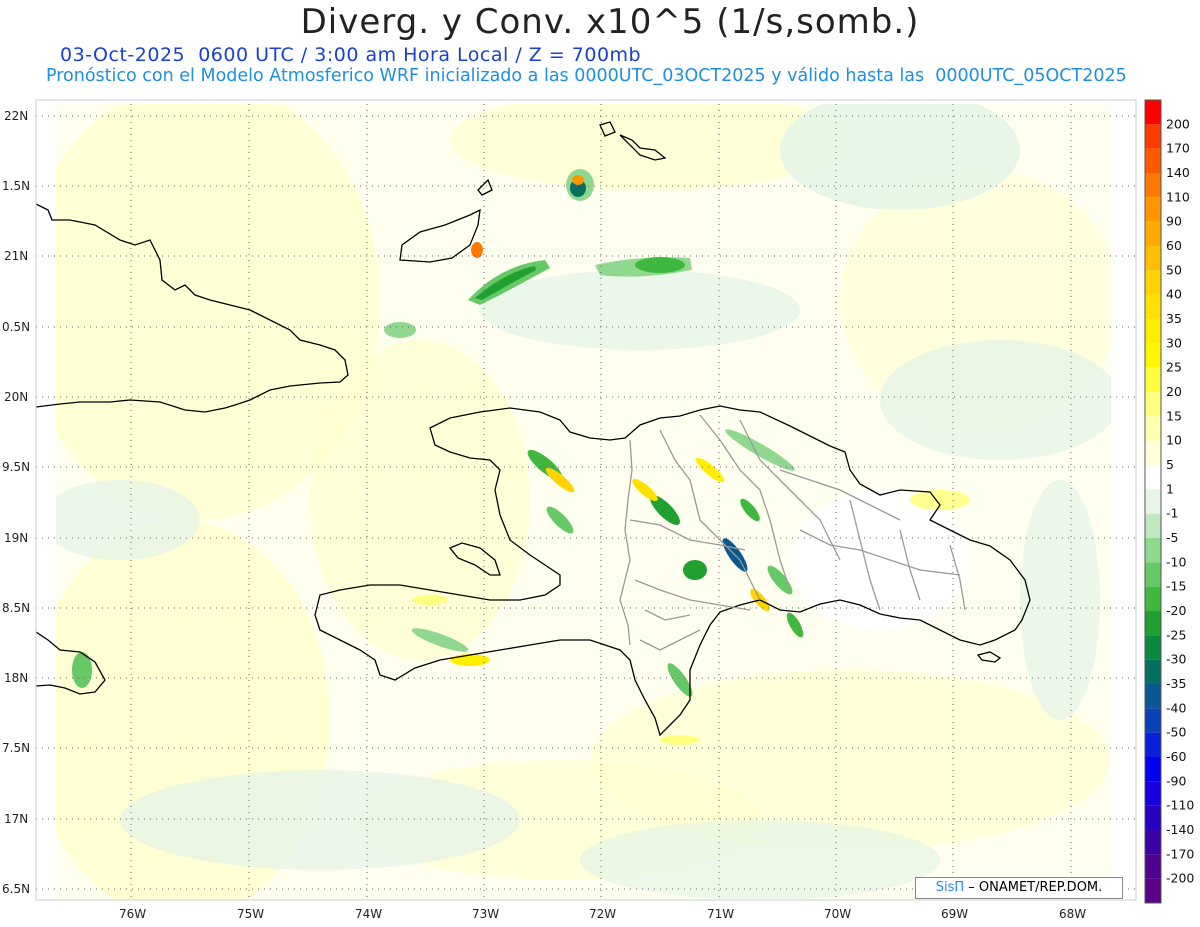 This screenshot has height=927, width=1200. I want to click on lon-label: 74W, so click(368, 914).